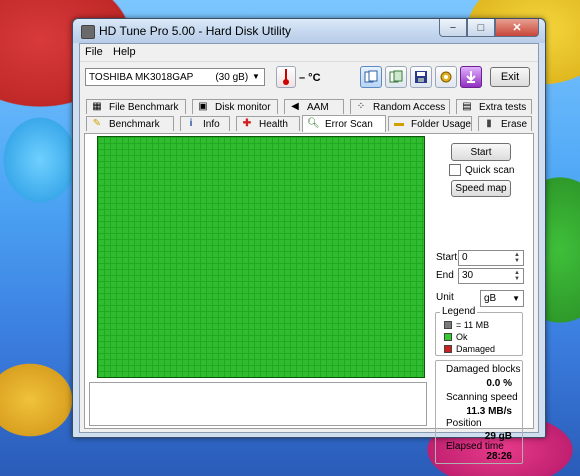 Image resolution: width=580 pixels, height=476 pixels. What do you see at coordinates (476, 349) in the screenshot?
I see `legend-label: Damaged` at bounding box center [476, 349].